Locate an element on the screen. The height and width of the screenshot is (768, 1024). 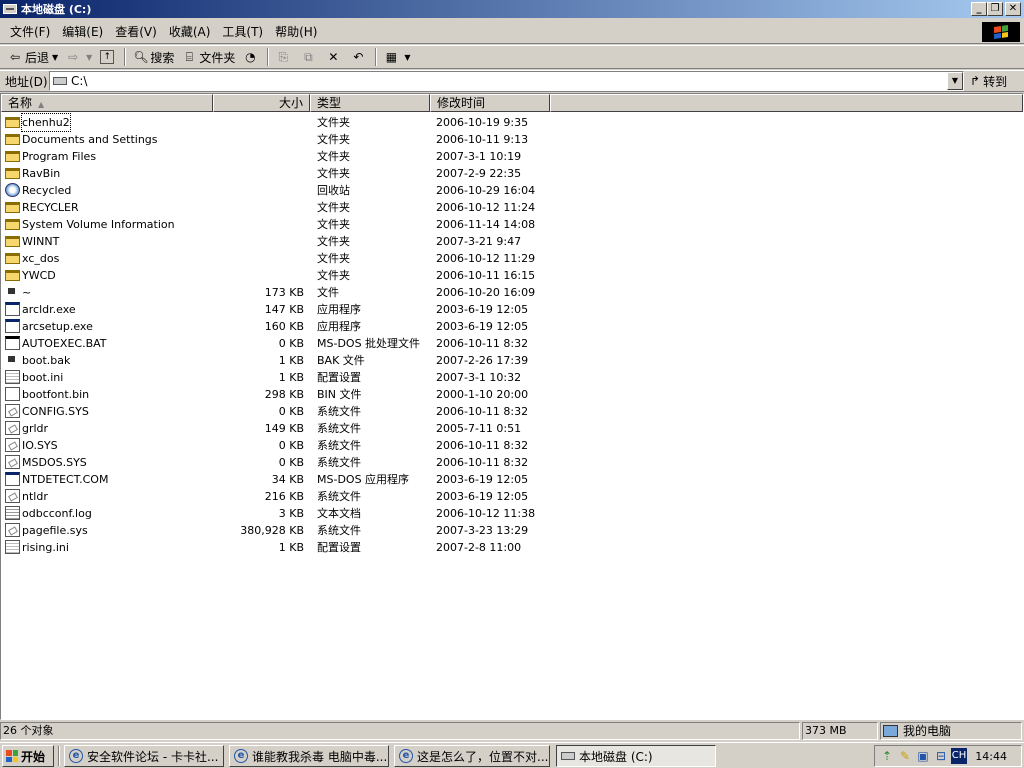
file-row: boot.ini 1 KB 配置设置 2007-3-1 10:32 is located at coordinates (512, 377).